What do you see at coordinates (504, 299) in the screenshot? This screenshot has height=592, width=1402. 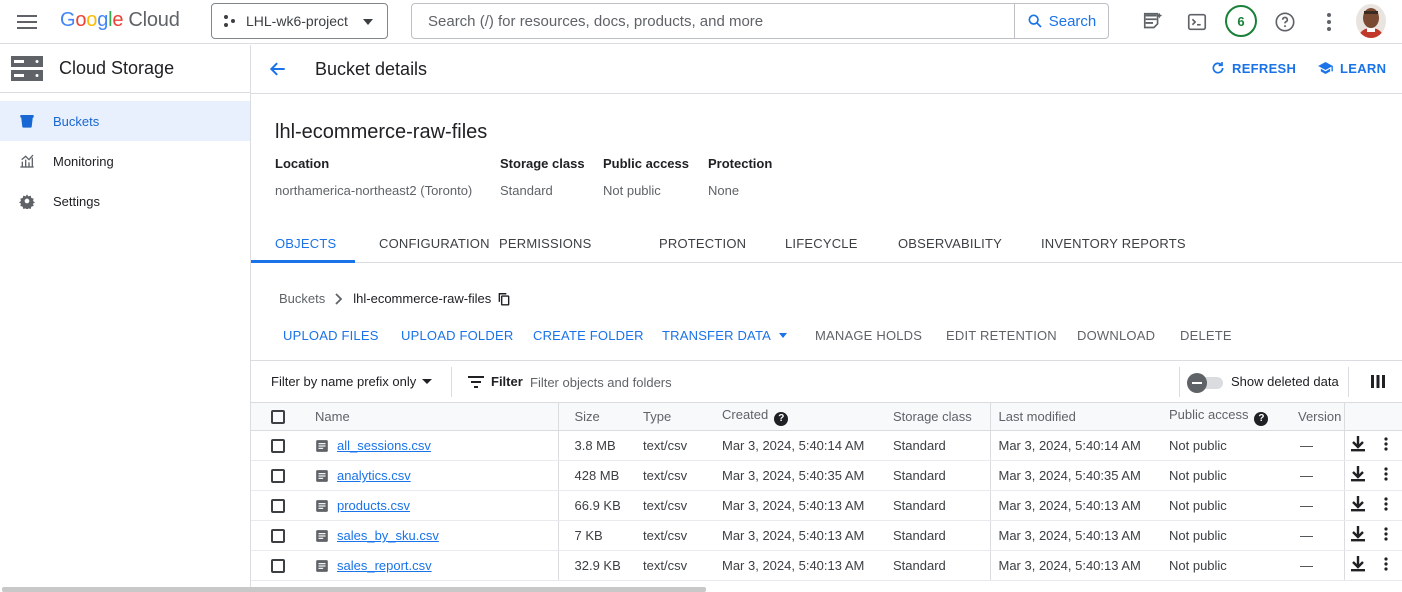 I see `copy-icon` at bounding box center [504, 299].